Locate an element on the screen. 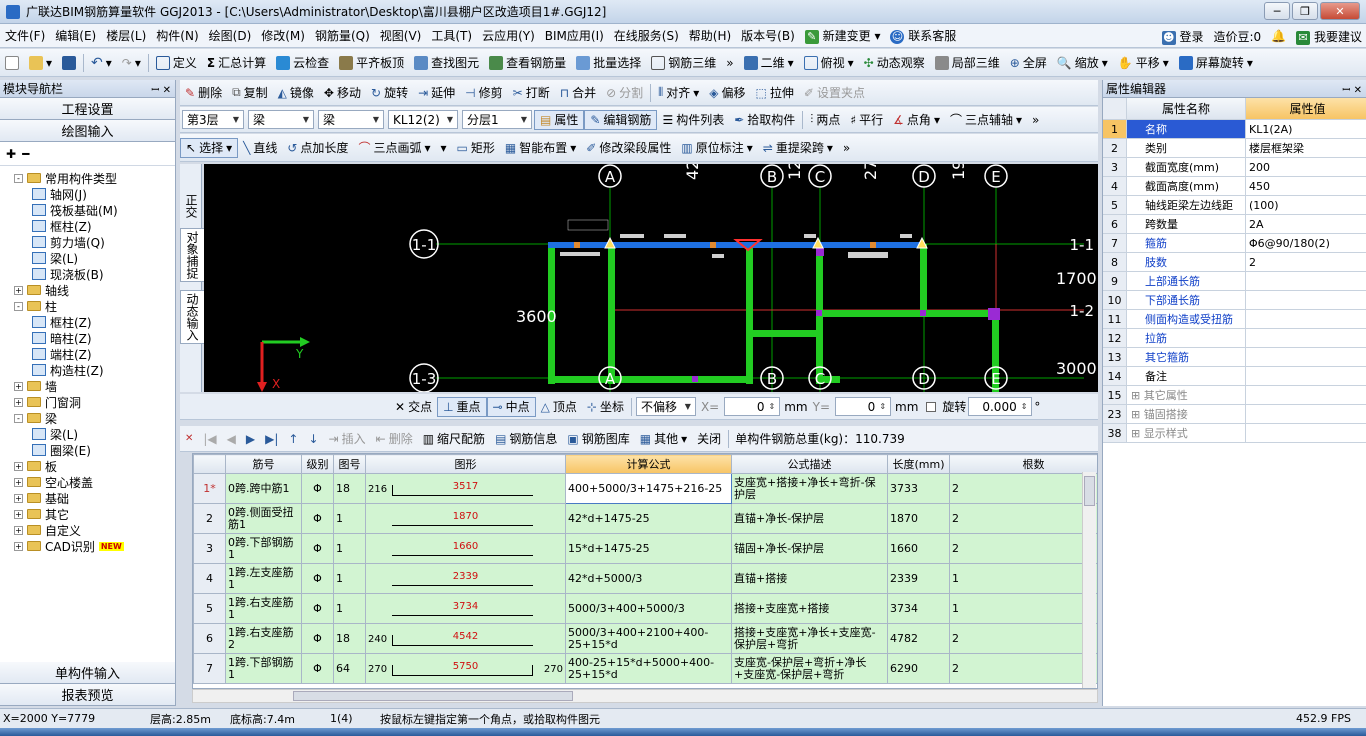  menu-view: 视图(V) is located at coordinates (401, 35).